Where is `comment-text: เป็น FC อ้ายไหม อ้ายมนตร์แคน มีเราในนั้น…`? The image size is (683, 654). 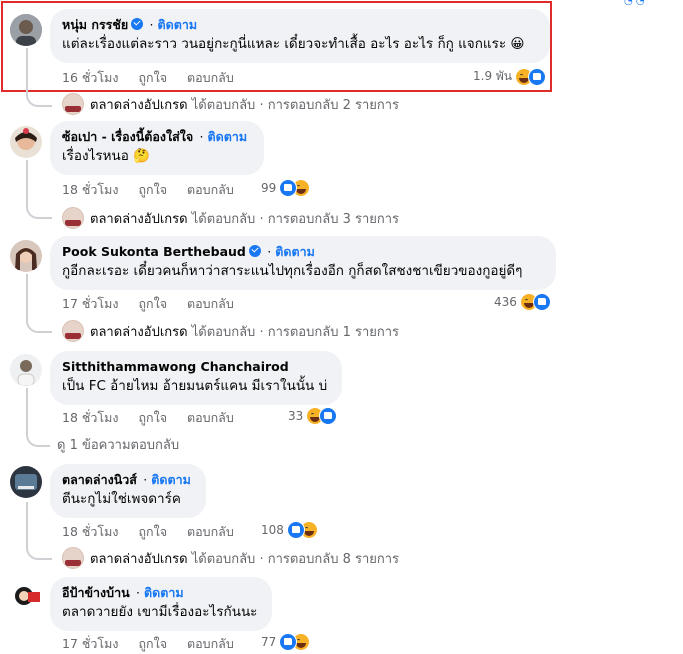 comment-text: เป็น FC อ้ายไหม อ้ายมนตร์แคน มีเราในนั้น… is located at coordinates (195, 386).